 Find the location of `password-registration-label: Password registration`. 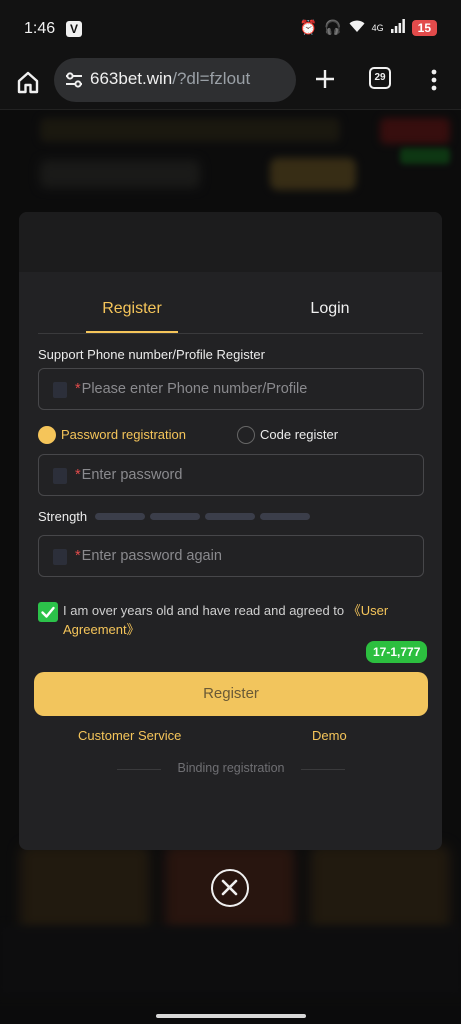

password-registration-label: Password registration is located at coordinates (123, 434).